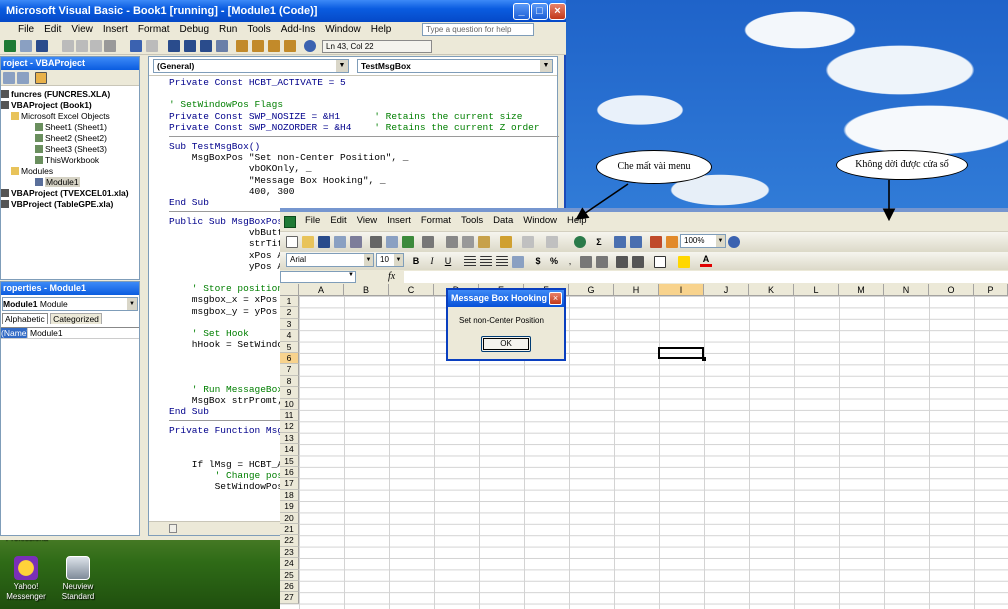 The image size is (1008, 609). Describe the element at coordinates (324, 242) in the screenshot. I see `save-icon` at that location.